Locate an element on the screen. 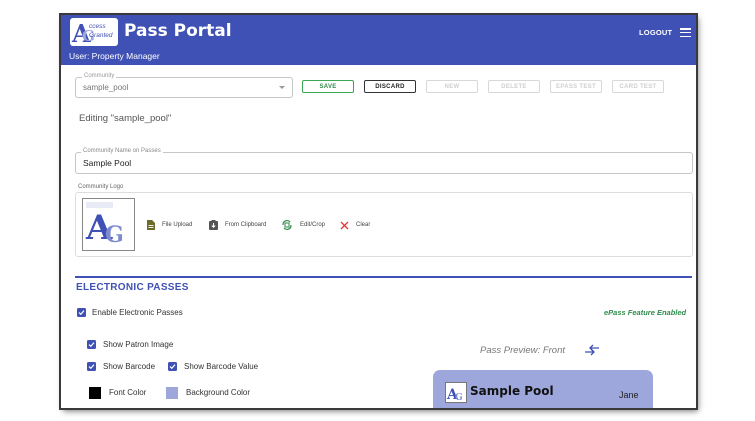 The width and height of the screenshot is (755, 421). community-select-label: Community is located at coordinates (99, 76).